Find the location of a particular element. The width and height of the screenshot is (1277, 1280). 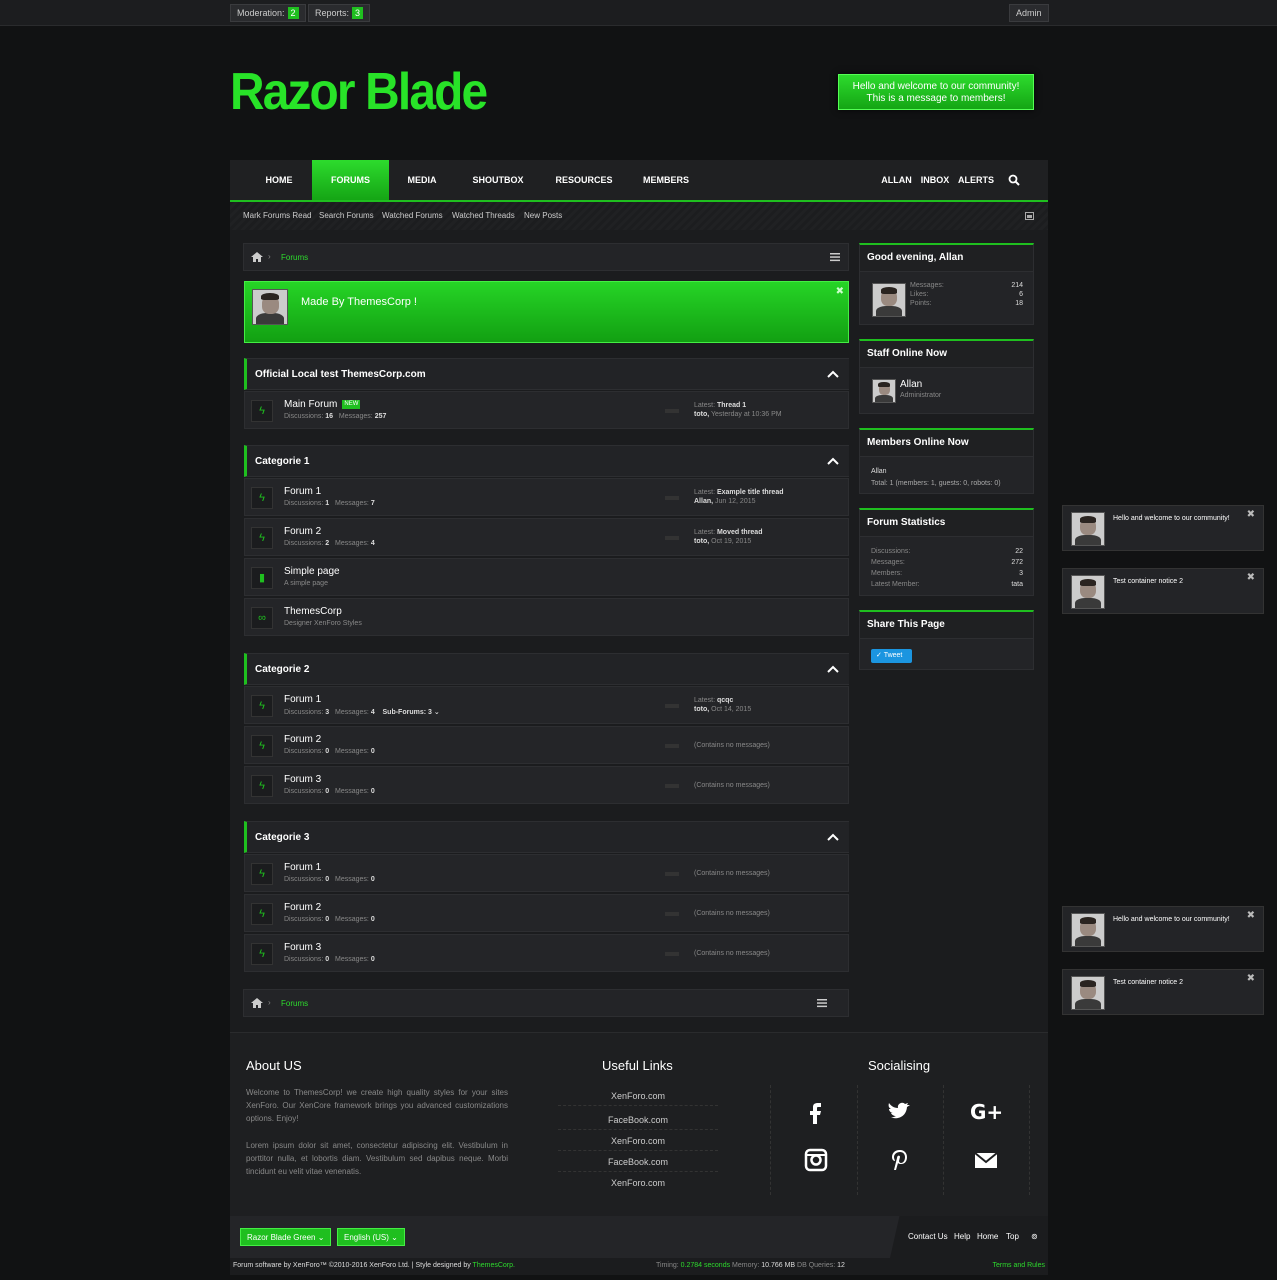

moderation-button: Moderation: 2 is located at coordinates (268, 13).